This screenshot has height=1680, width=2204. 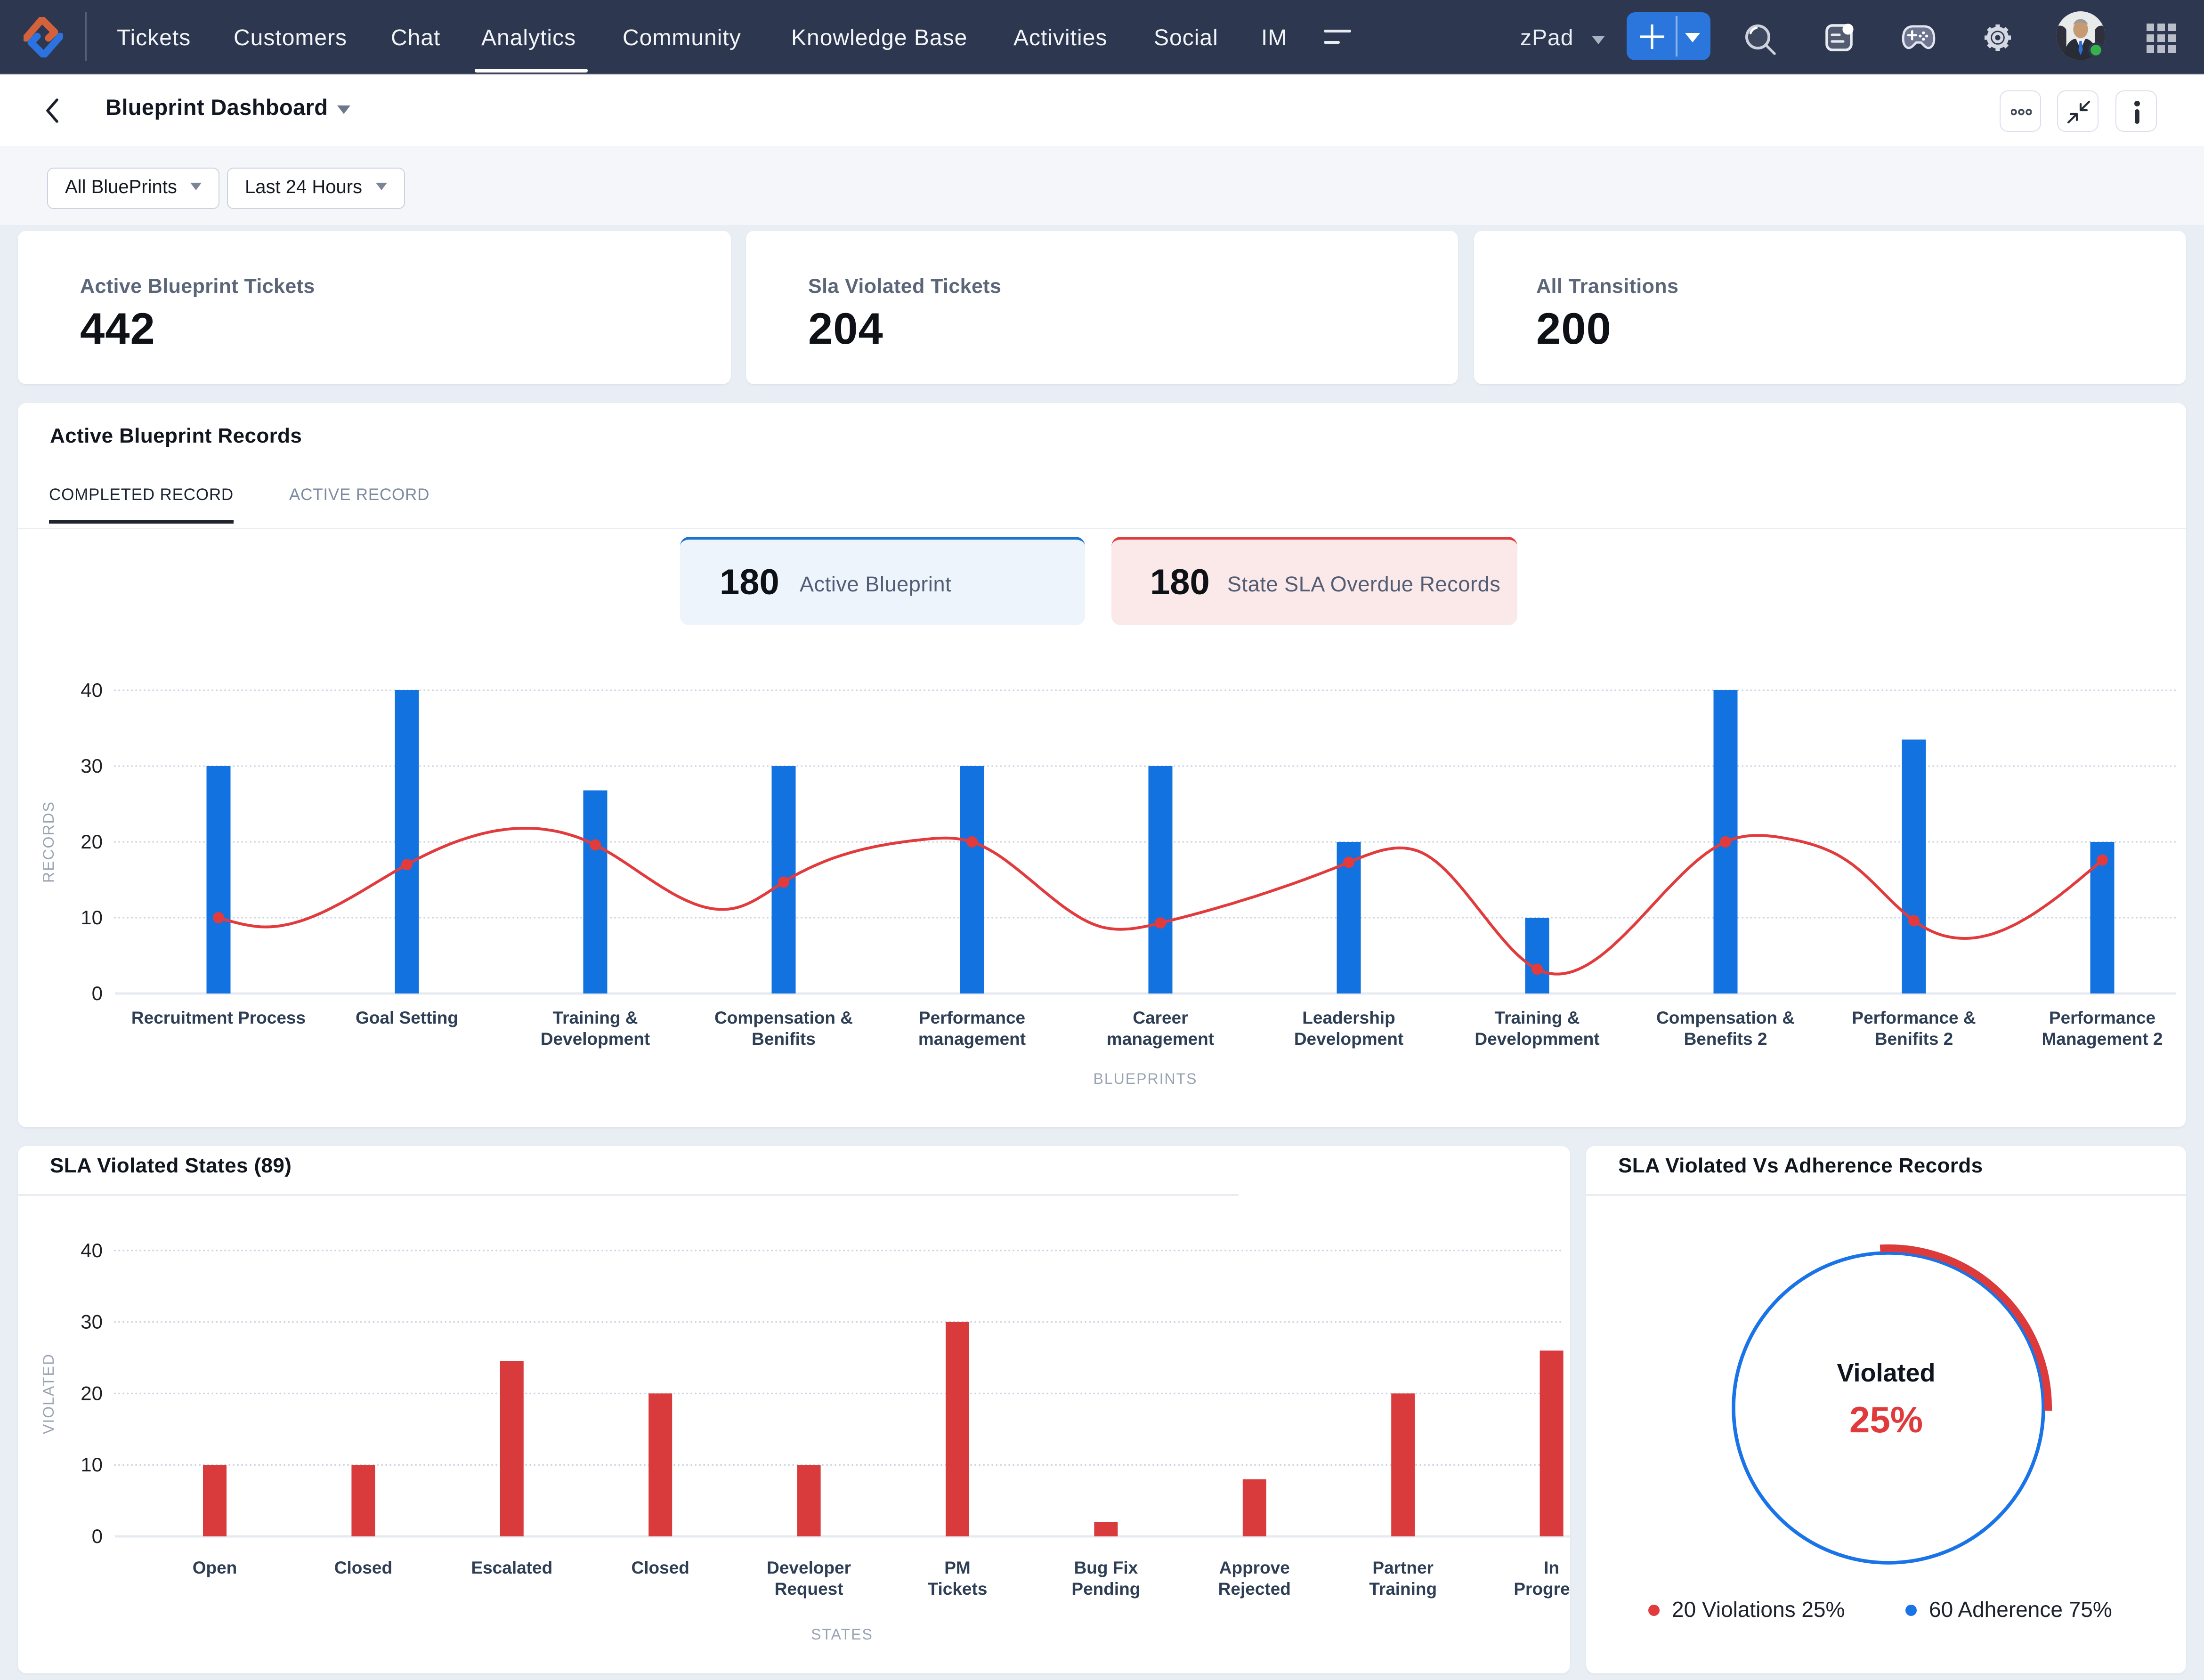 What do you see at coordinates (48, 842) in the screenshot?
I see `svg-text: RECORDS` at bounding box center [48, 842].